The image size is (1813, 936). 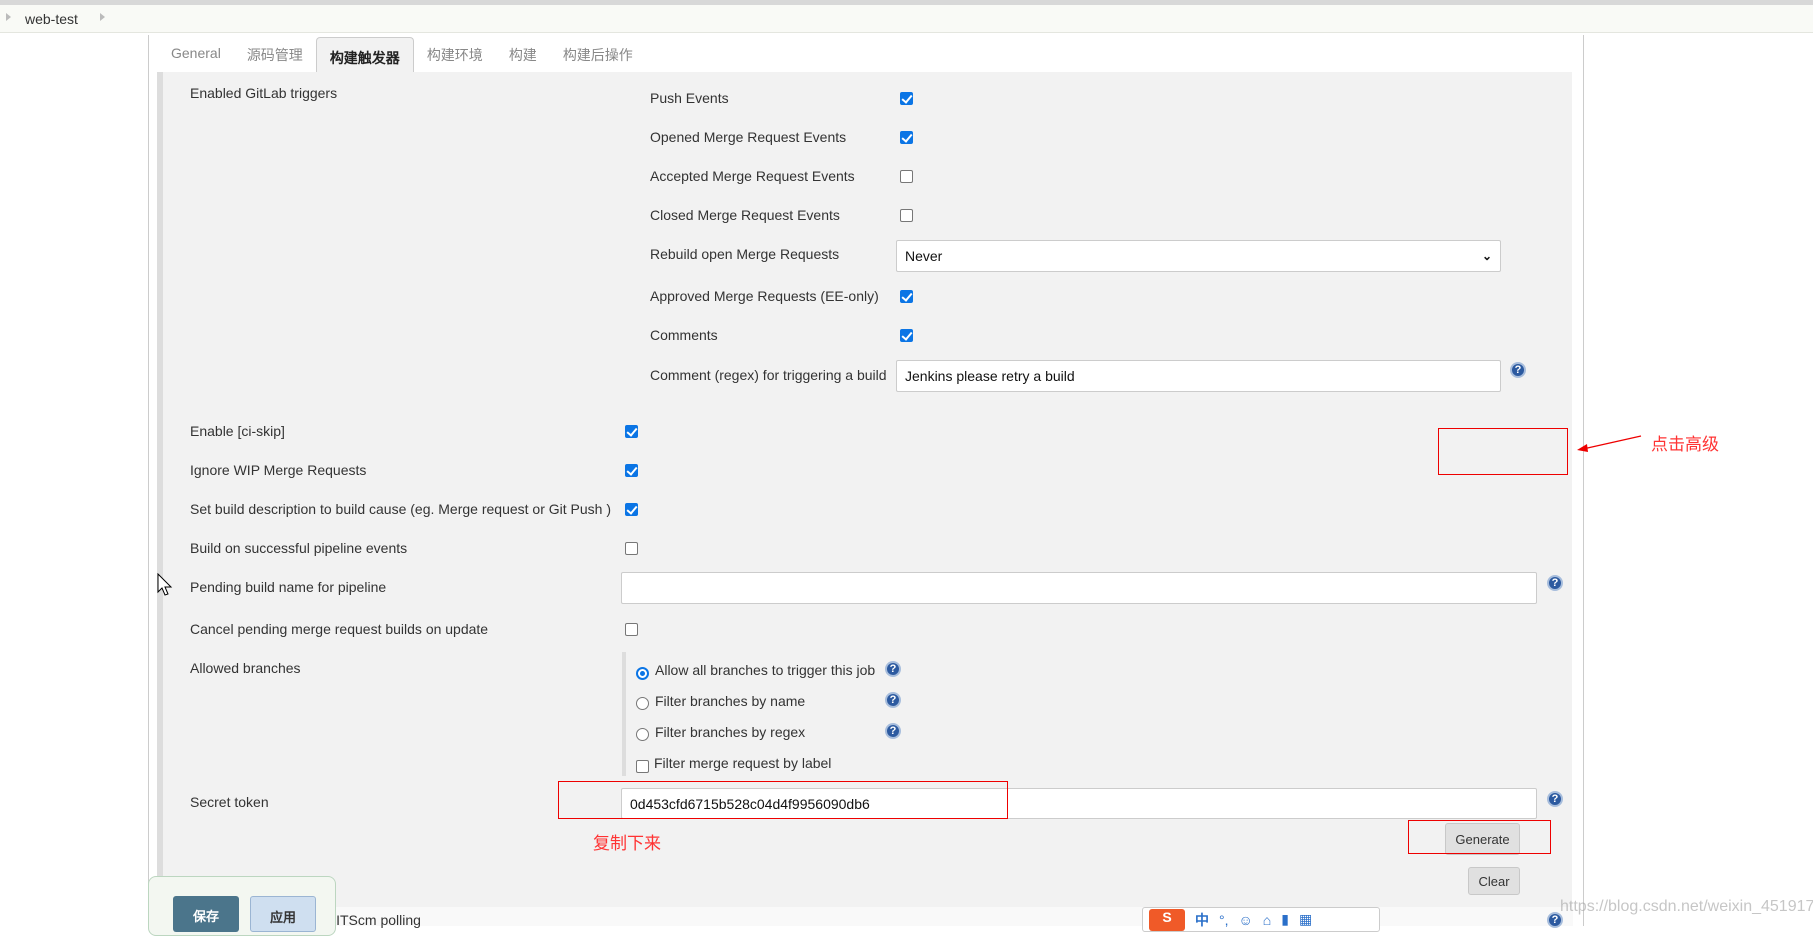 I want to click on approved-mr-checkbox, so click(x=906, y=296).